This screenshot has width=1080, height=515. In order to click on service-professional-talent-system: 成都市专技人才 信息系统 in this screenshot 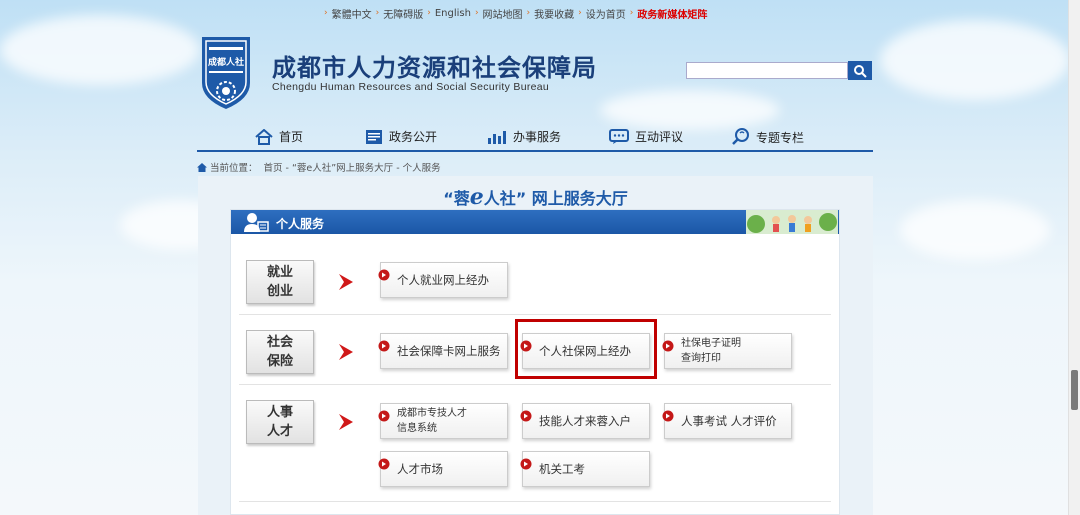, I will do `click(443, 421)`.